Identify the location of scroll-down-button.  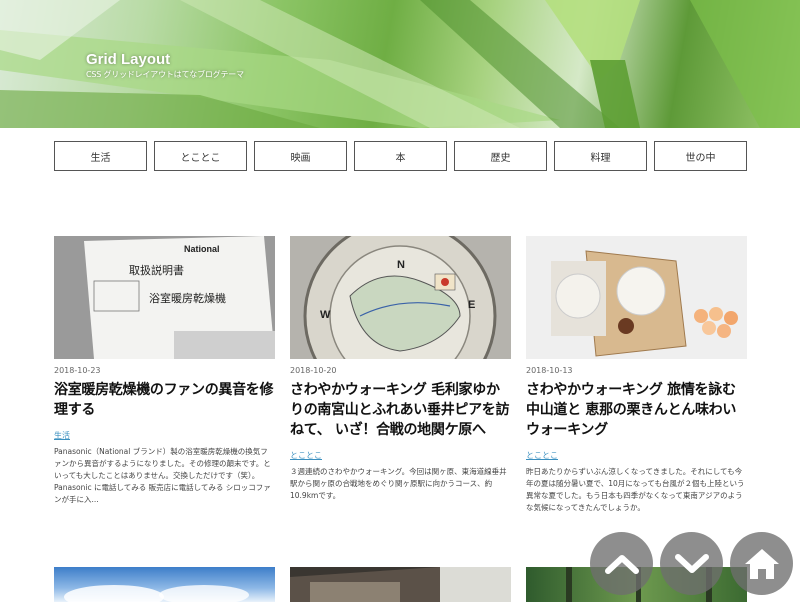
(691, 563).